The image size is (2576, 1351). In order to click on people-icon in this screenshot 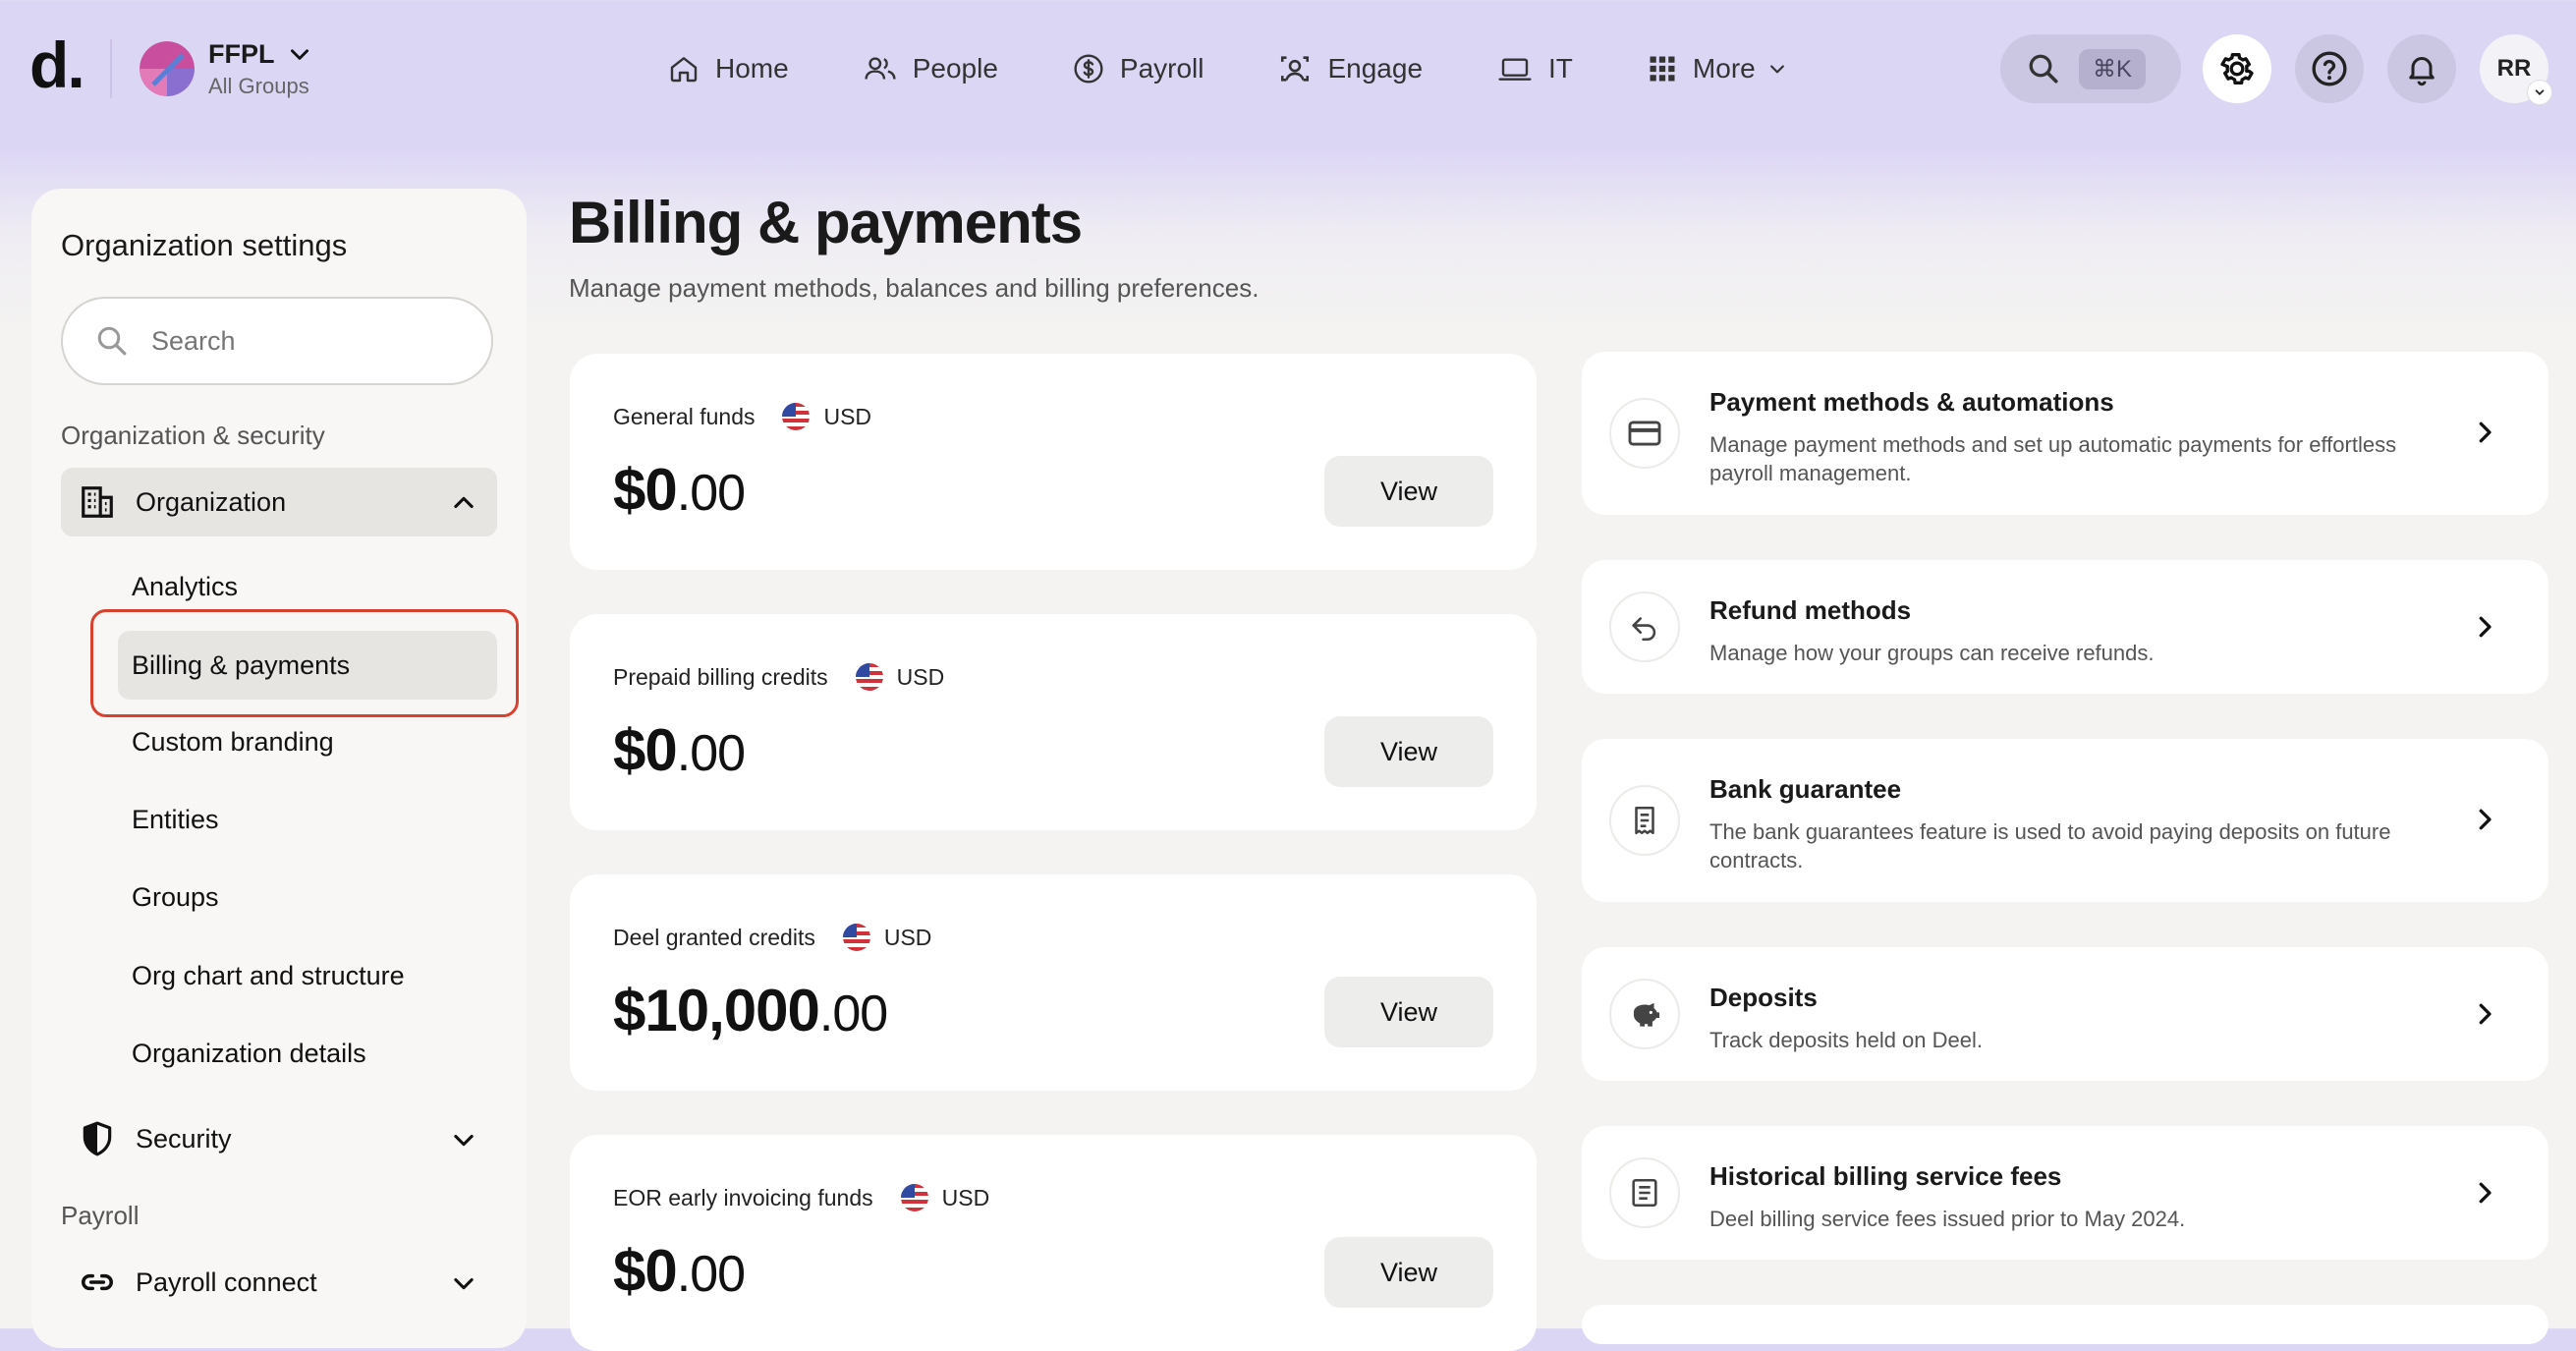, I will do `click(880, 68)`.